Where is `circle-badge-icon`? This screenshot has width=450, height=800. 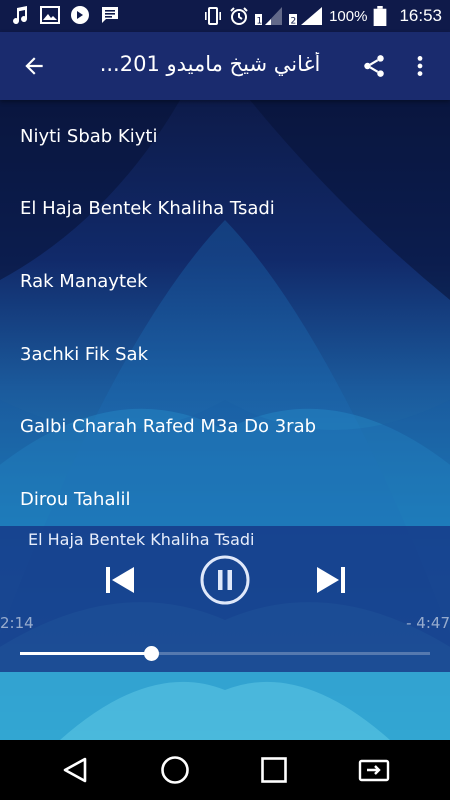
circle-badge-icon is located at coordinates (80, 15).